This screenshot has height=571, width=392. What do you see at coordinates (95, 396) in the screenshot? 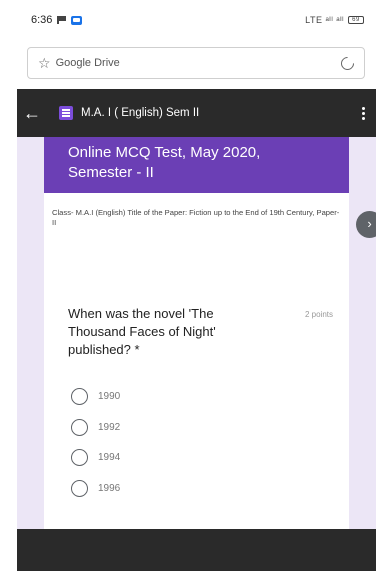
I see `option-1990: 1990` at bounding box center [95, 396].